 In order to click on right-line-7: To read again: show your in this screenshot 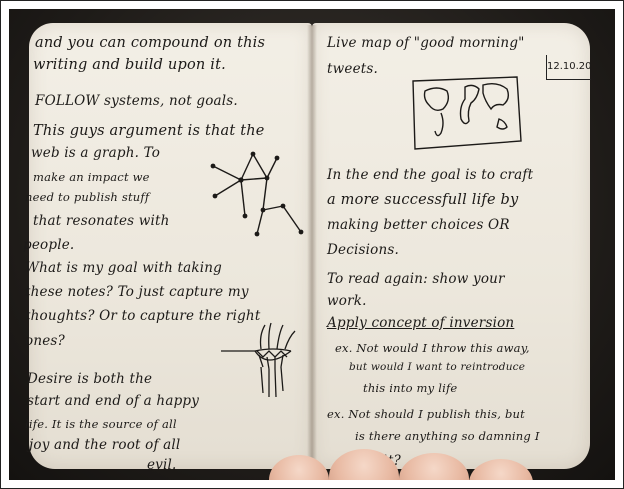, I will do `click(416, 279)`.